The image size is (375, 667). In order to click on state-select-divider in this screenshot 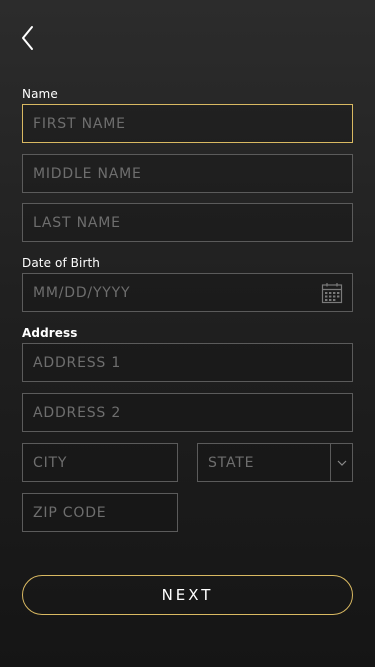, I will do `click(330, 462)`.